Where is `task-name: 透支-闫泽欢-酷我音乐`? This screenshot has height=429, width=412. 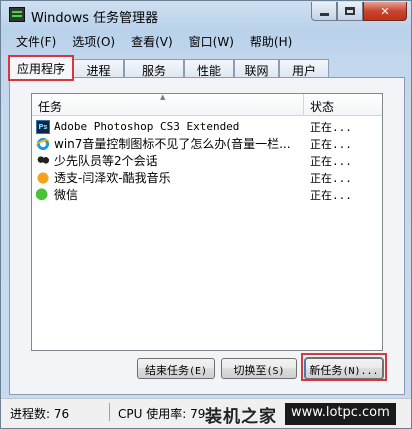 task-name: 透支-闫泽欢-酷我音乐 is located at coordinates (112, 178).